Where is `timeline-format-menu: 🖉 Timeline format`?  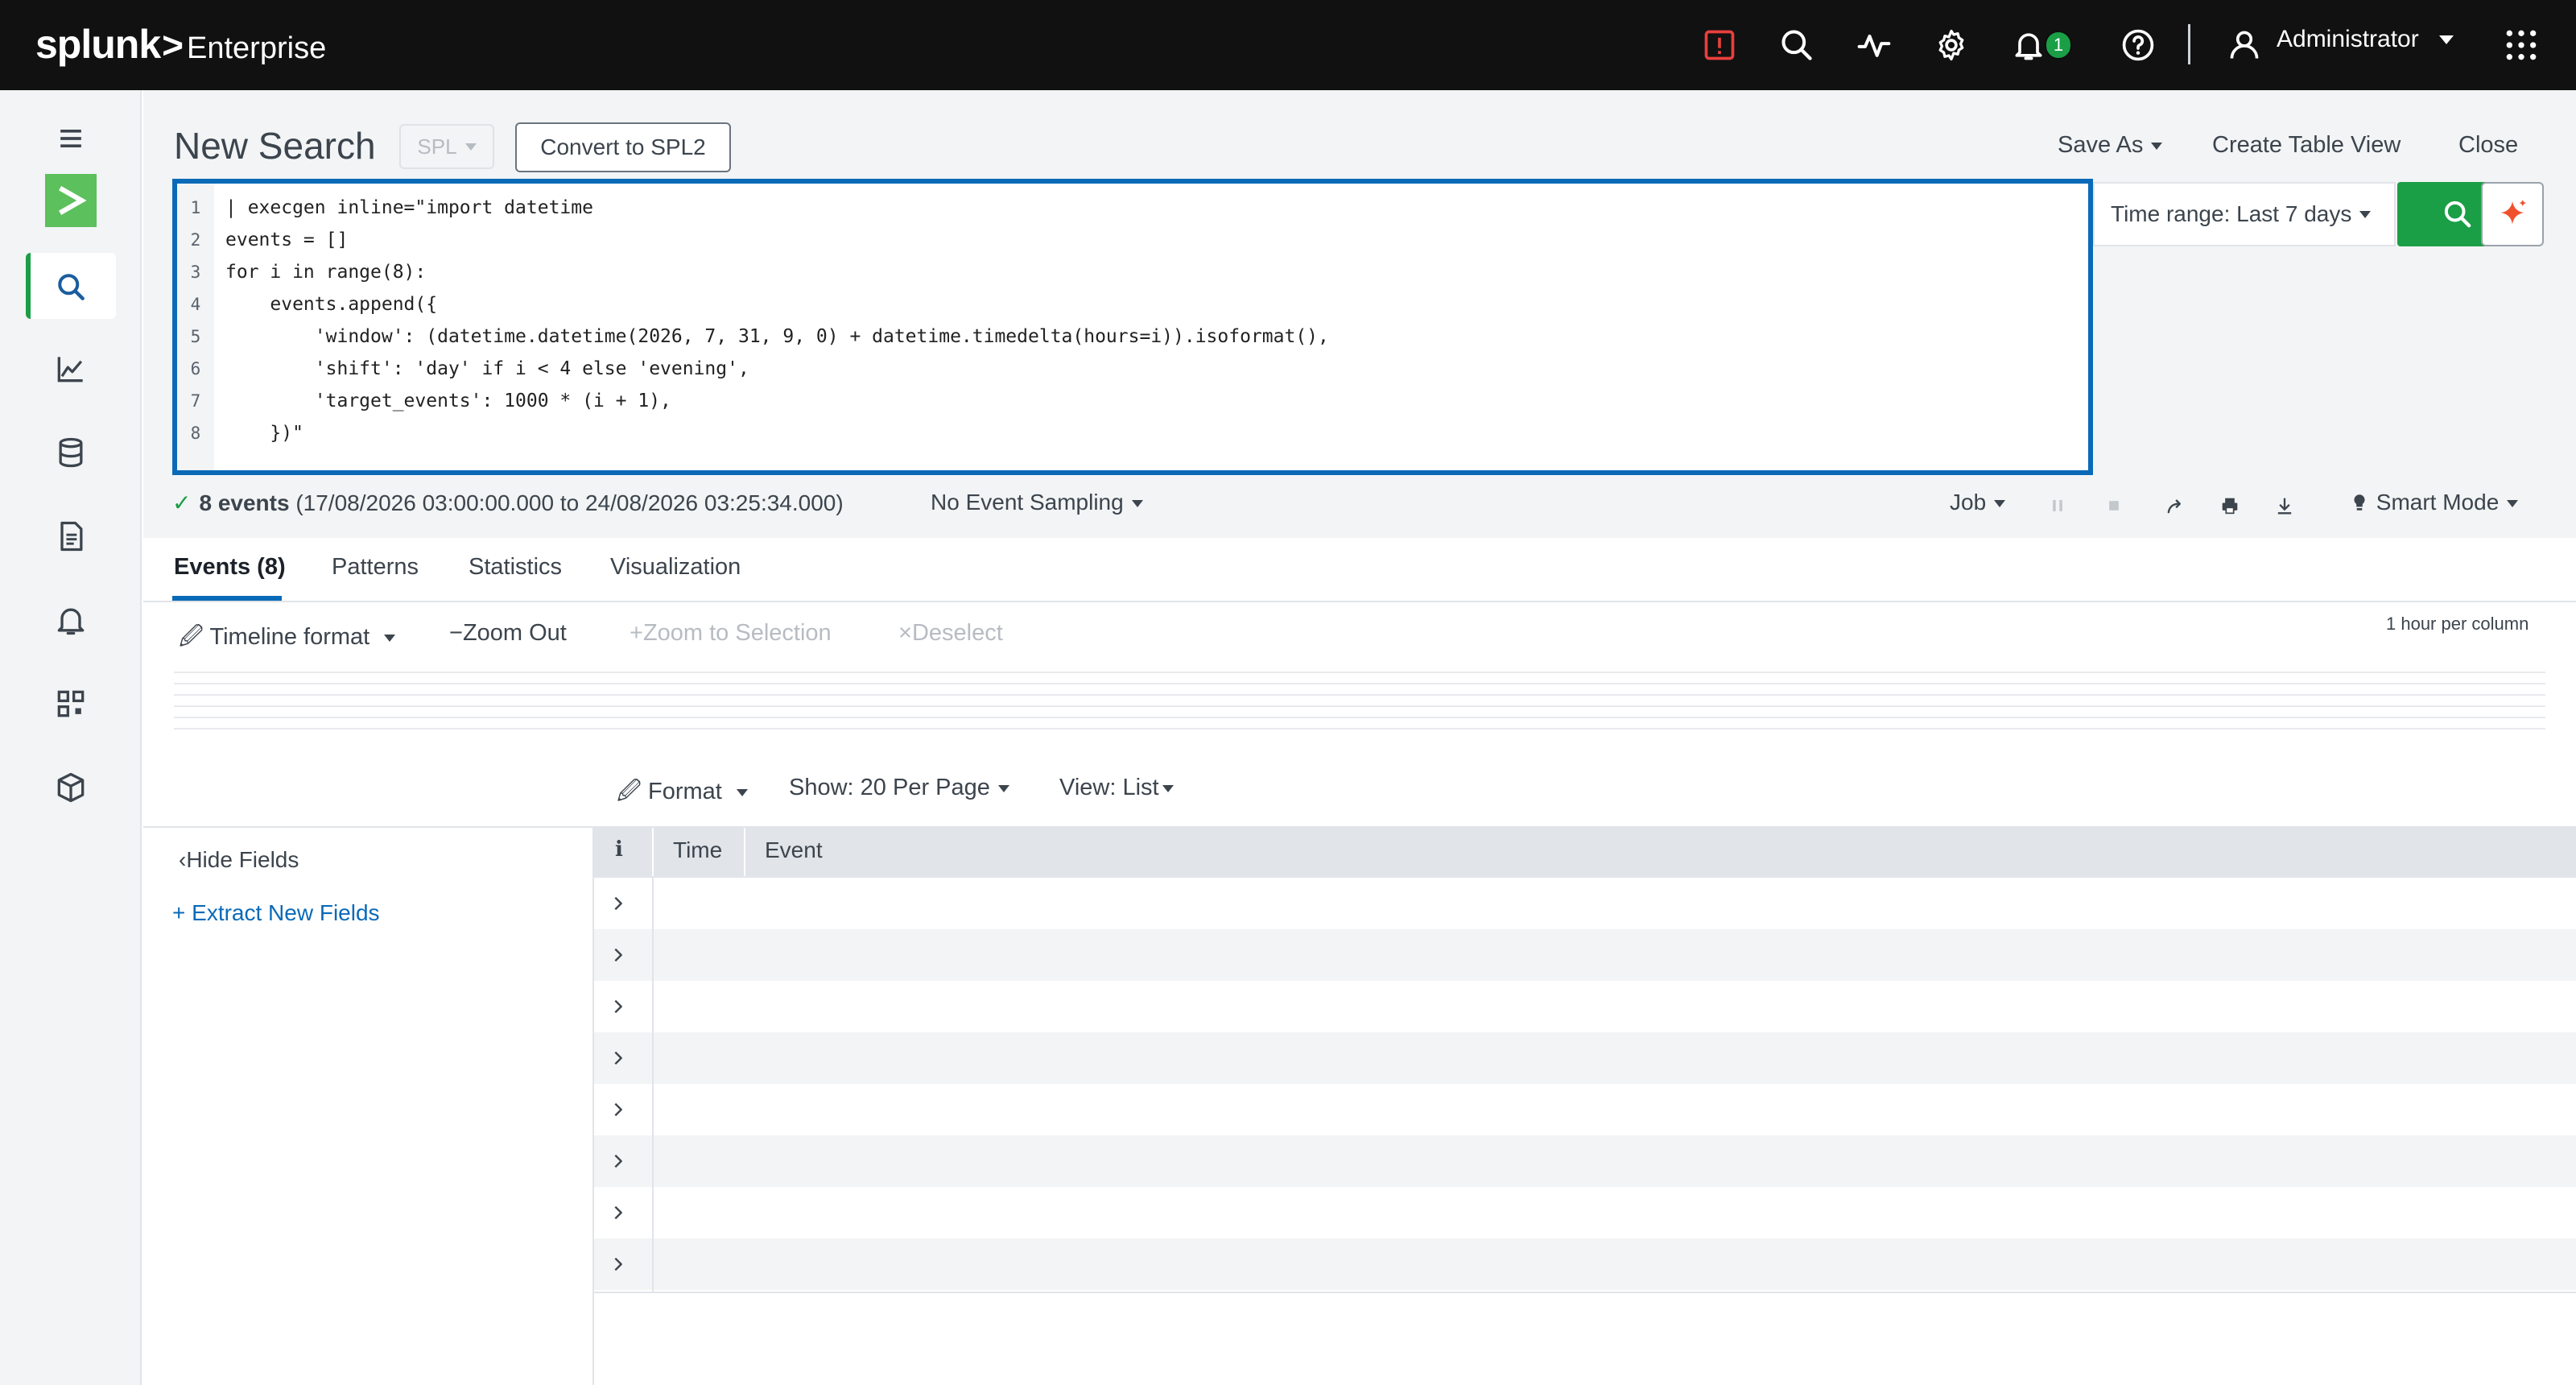
timeline-format-menu: 🖉 Timeline format is located at coordinates (287, 640).